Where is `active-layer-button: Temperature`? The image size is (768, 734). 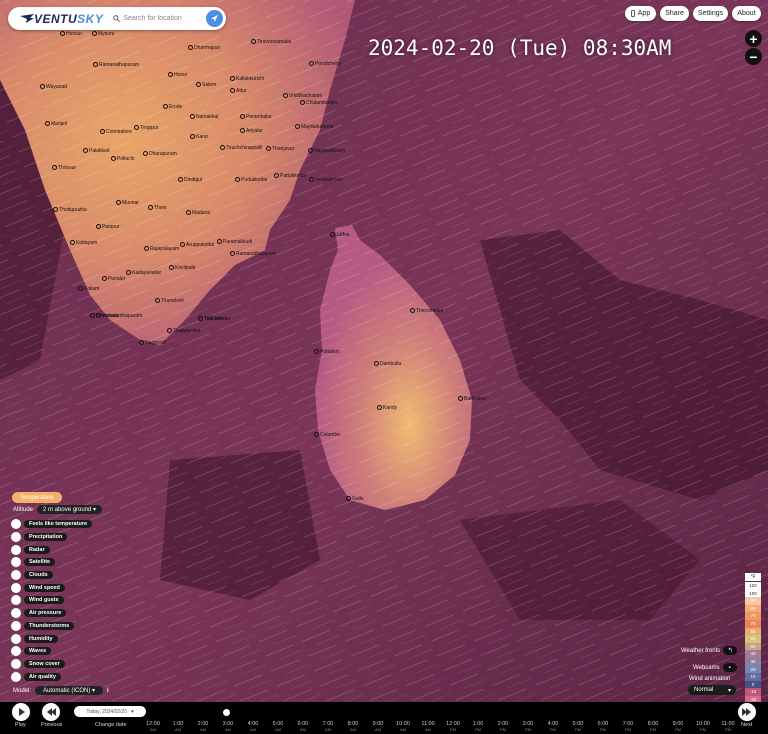
active-layer-button: Temperature is located at coordinates (37, 497).